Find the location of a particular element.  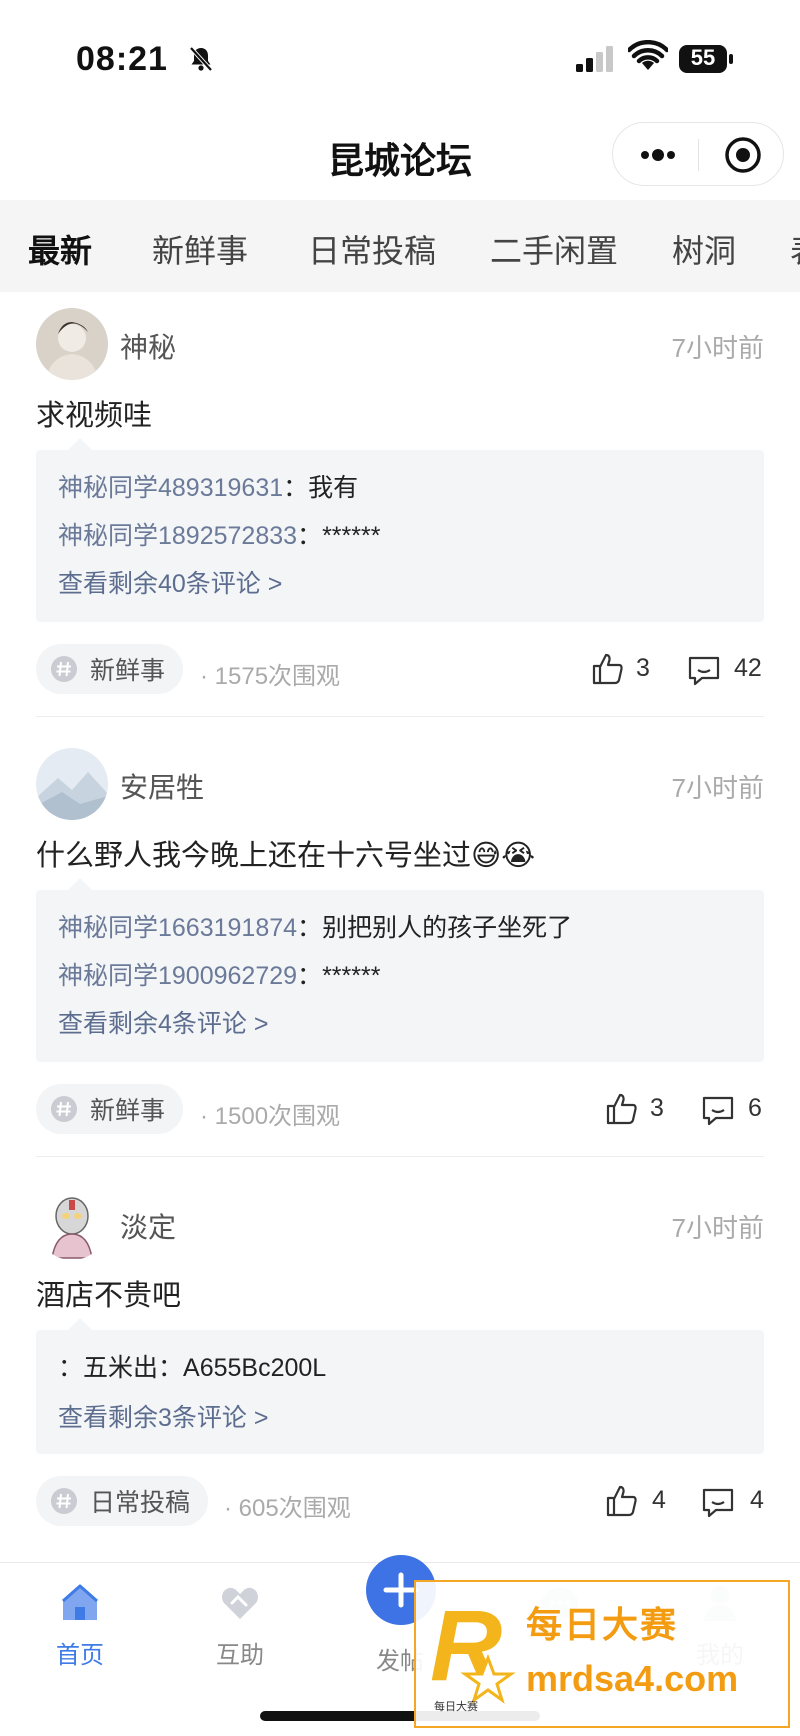

comment-line: ：五米出：A655Bc200L is located at coordinates (192, 1366).